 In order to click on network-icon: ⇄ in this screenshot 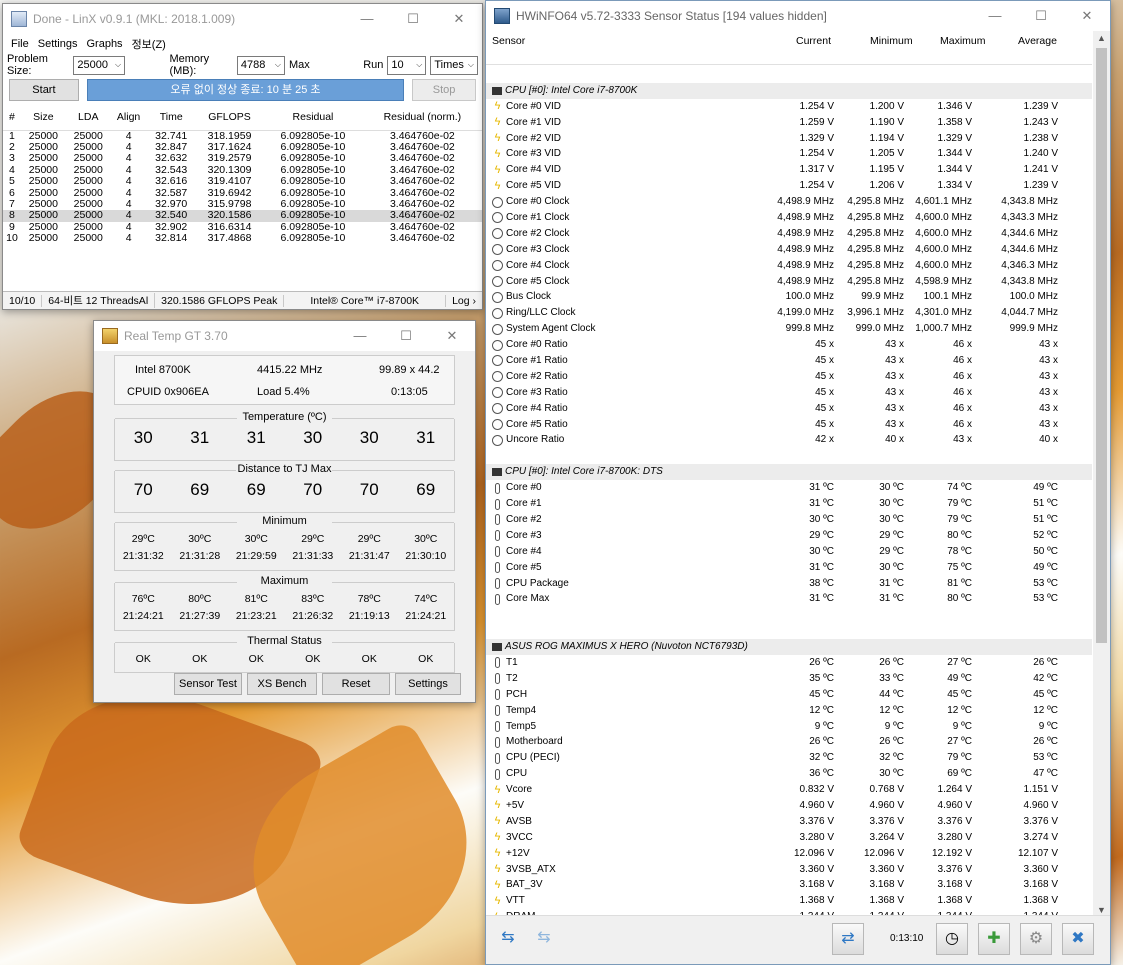, I will do `click(848, 939)`.